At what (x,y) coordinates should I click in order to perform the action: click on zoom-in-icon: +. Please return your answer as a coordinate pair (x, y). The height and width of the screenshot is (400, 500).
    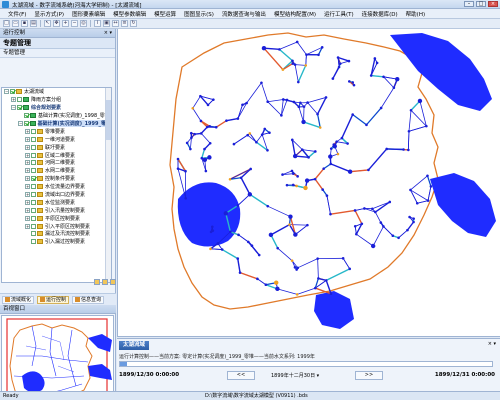
    Looking at the image, I should click on (65, 23).